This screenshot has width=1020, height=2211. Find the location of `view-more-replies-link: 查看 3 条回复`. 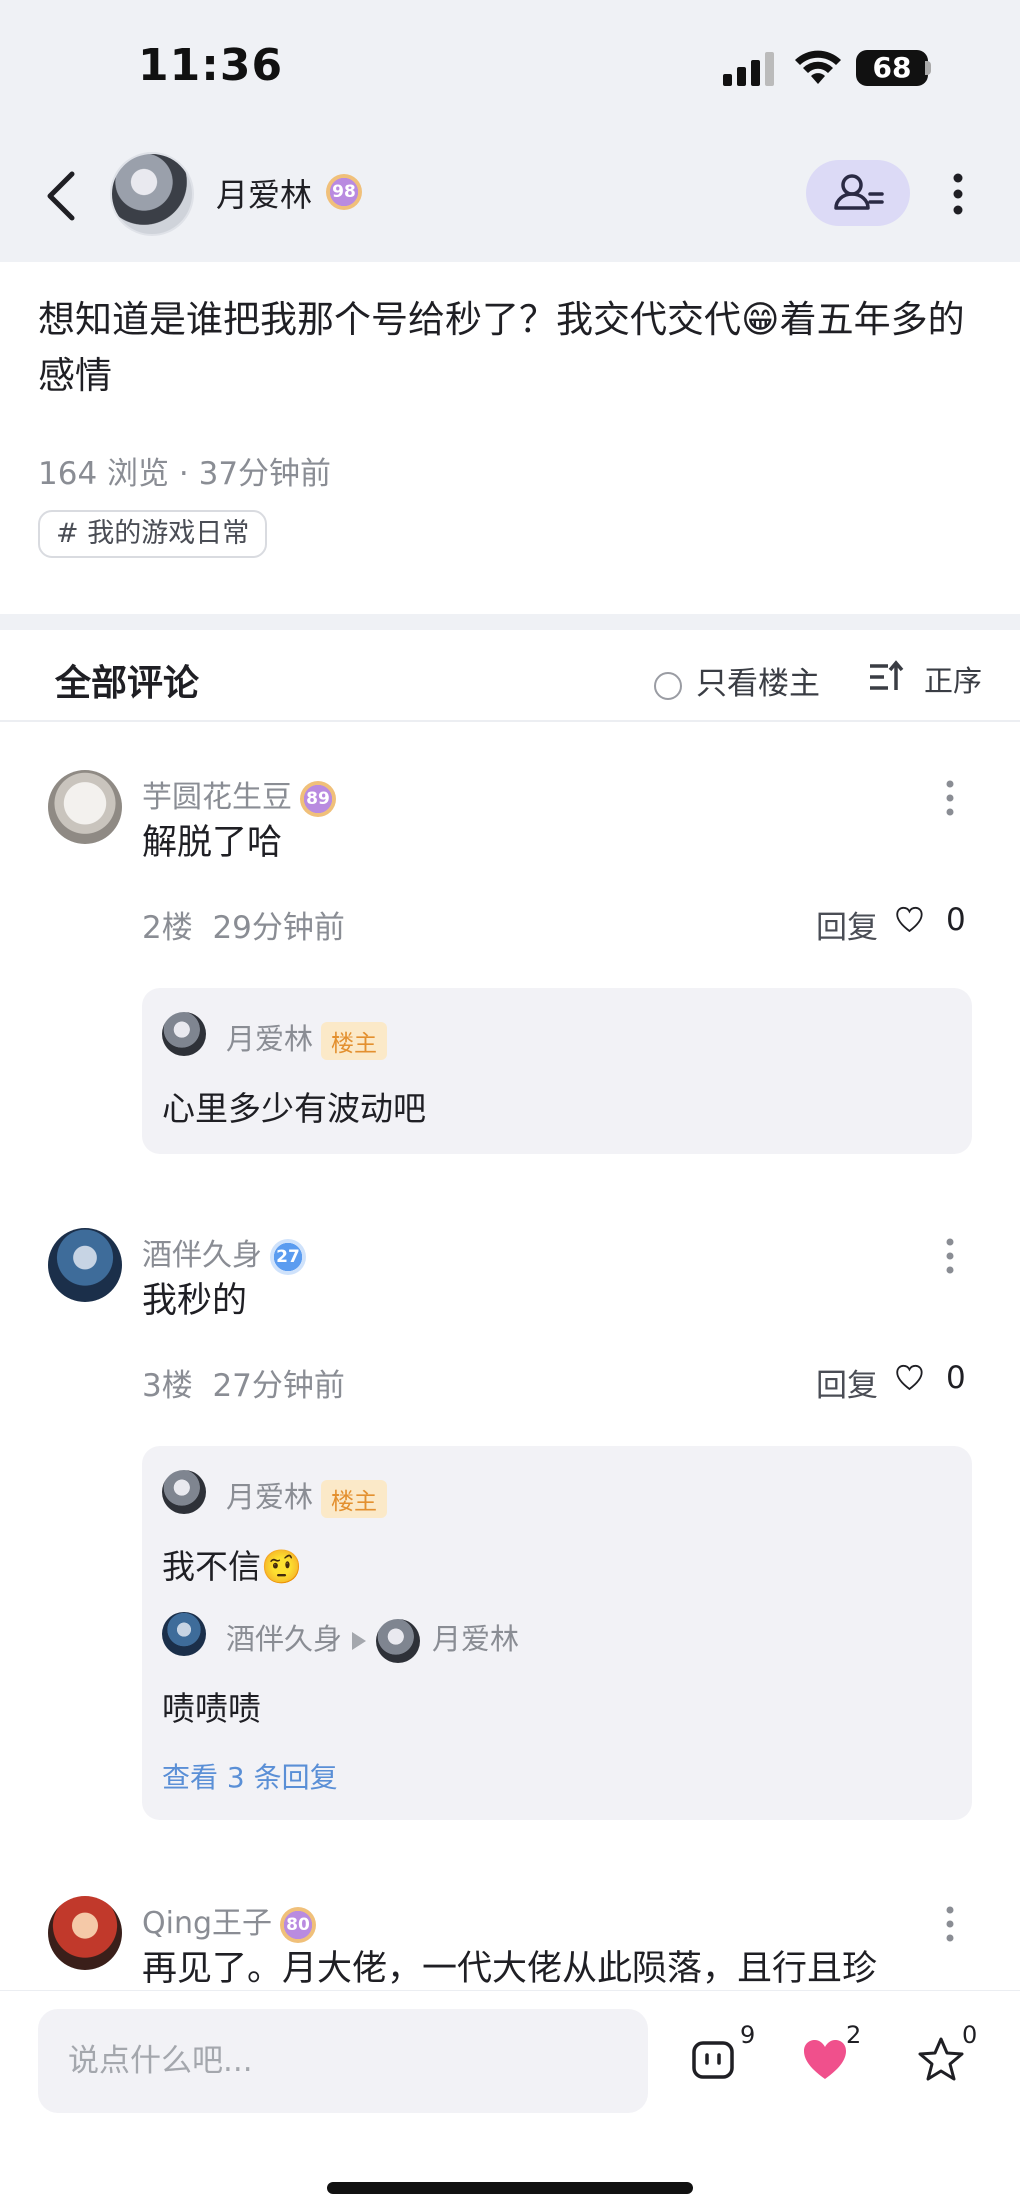

view-more-replies-link: 查看 3 条回复 is located at coordinates (250, 1776).